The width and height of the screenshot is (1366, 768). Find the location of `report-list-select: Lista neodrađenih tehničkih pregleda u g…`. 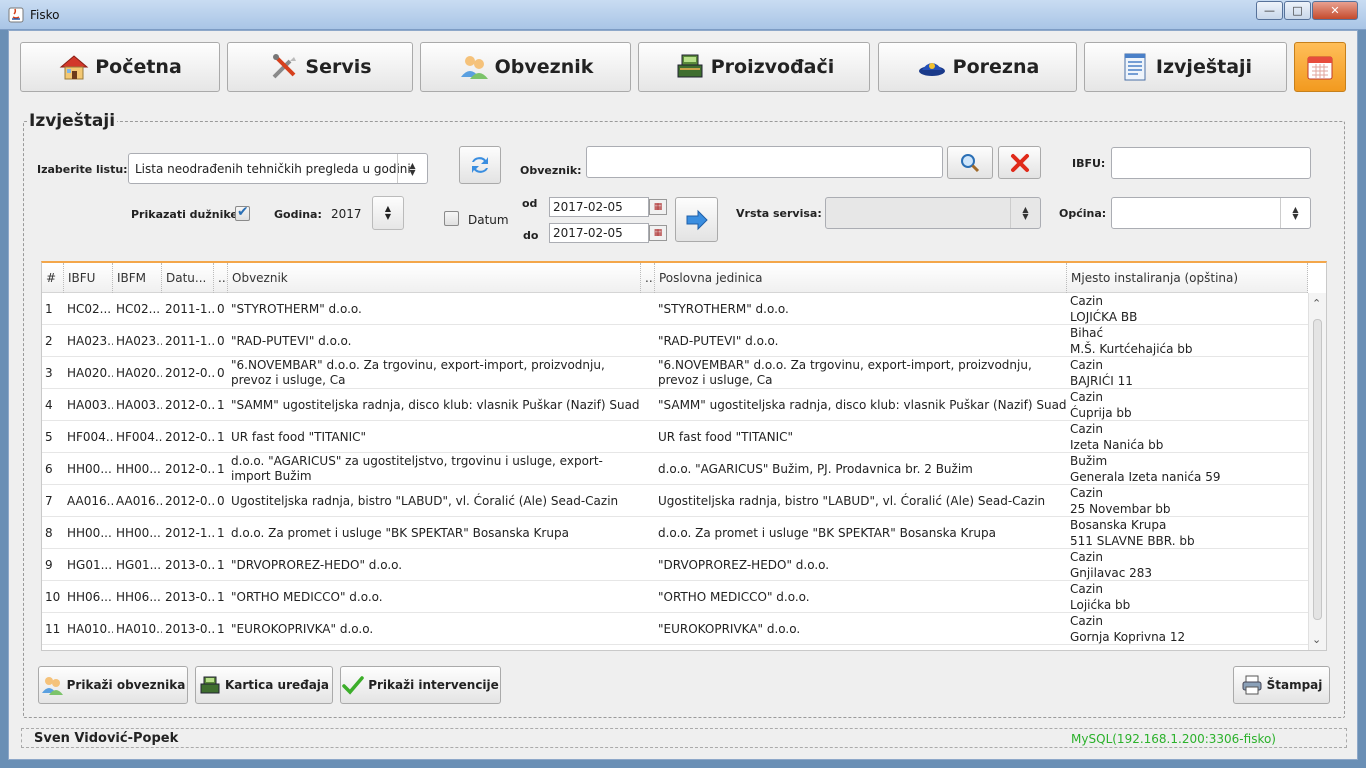

report-list-select: Lista neodrađenih tehničkih pregleda u g… is located at coordinates (278, 168).